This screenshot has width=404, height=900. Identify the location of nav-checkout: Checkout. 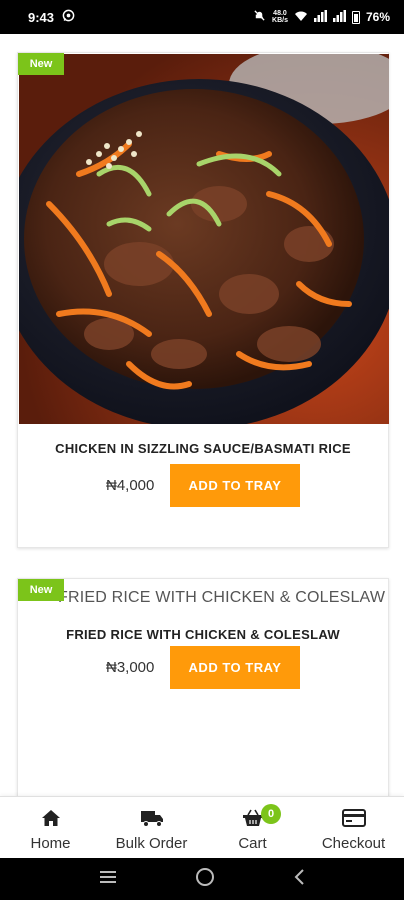
(353, 827).